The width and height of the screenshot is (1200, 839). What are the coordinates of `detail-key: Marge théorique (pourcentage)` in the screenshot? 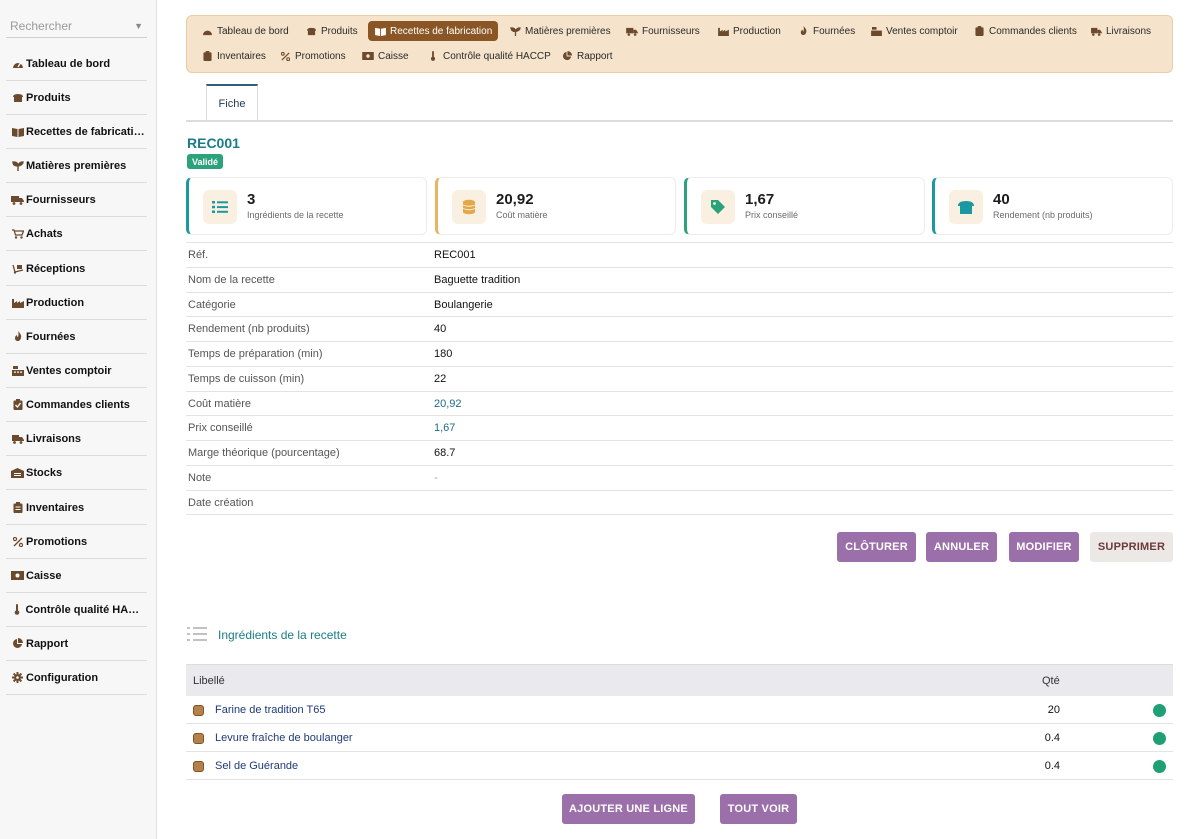 It's located at (264, 453).